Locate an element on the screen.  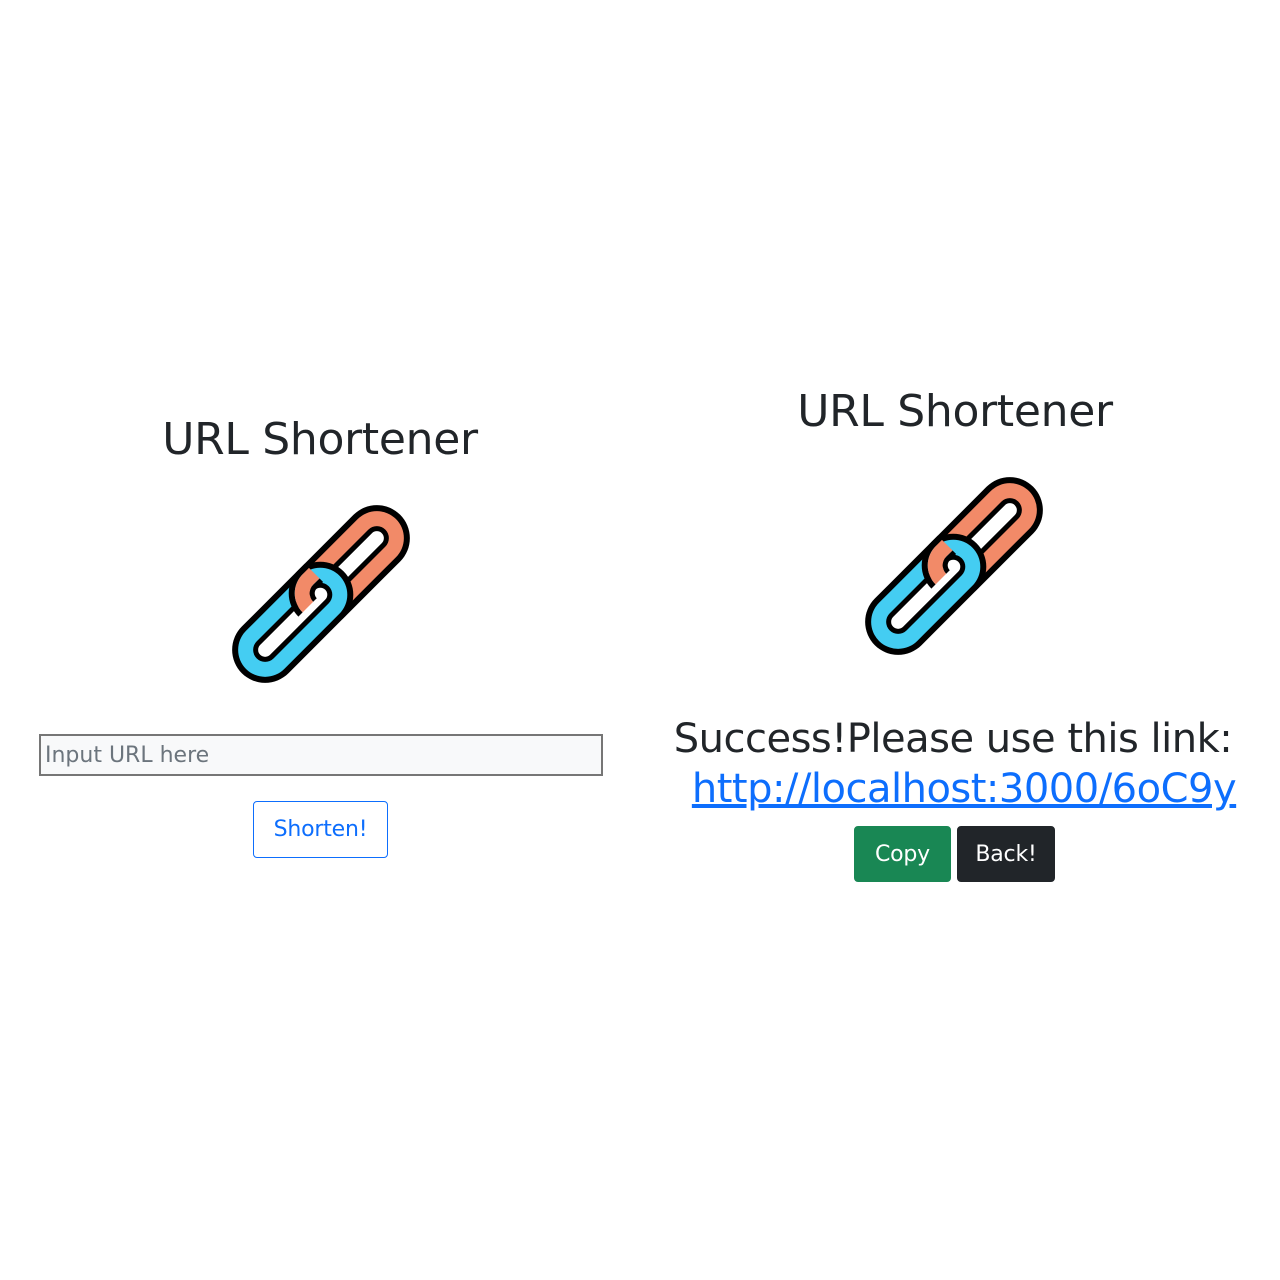
url-input is located at coordinates (321, 755).